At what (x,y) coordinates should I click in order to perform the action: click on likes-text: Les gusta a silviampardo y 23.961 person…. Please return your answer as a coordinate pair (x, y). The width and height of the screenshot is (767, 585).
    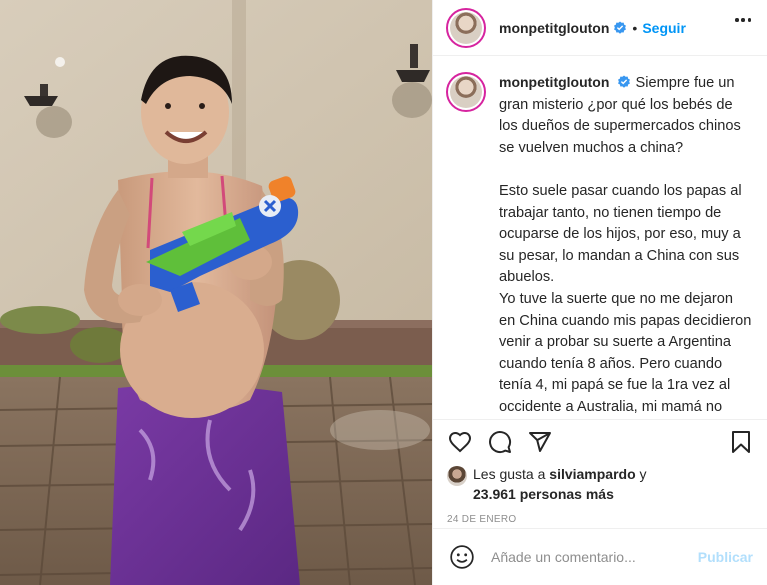
    Looking at the image, I should click on (560, 484).